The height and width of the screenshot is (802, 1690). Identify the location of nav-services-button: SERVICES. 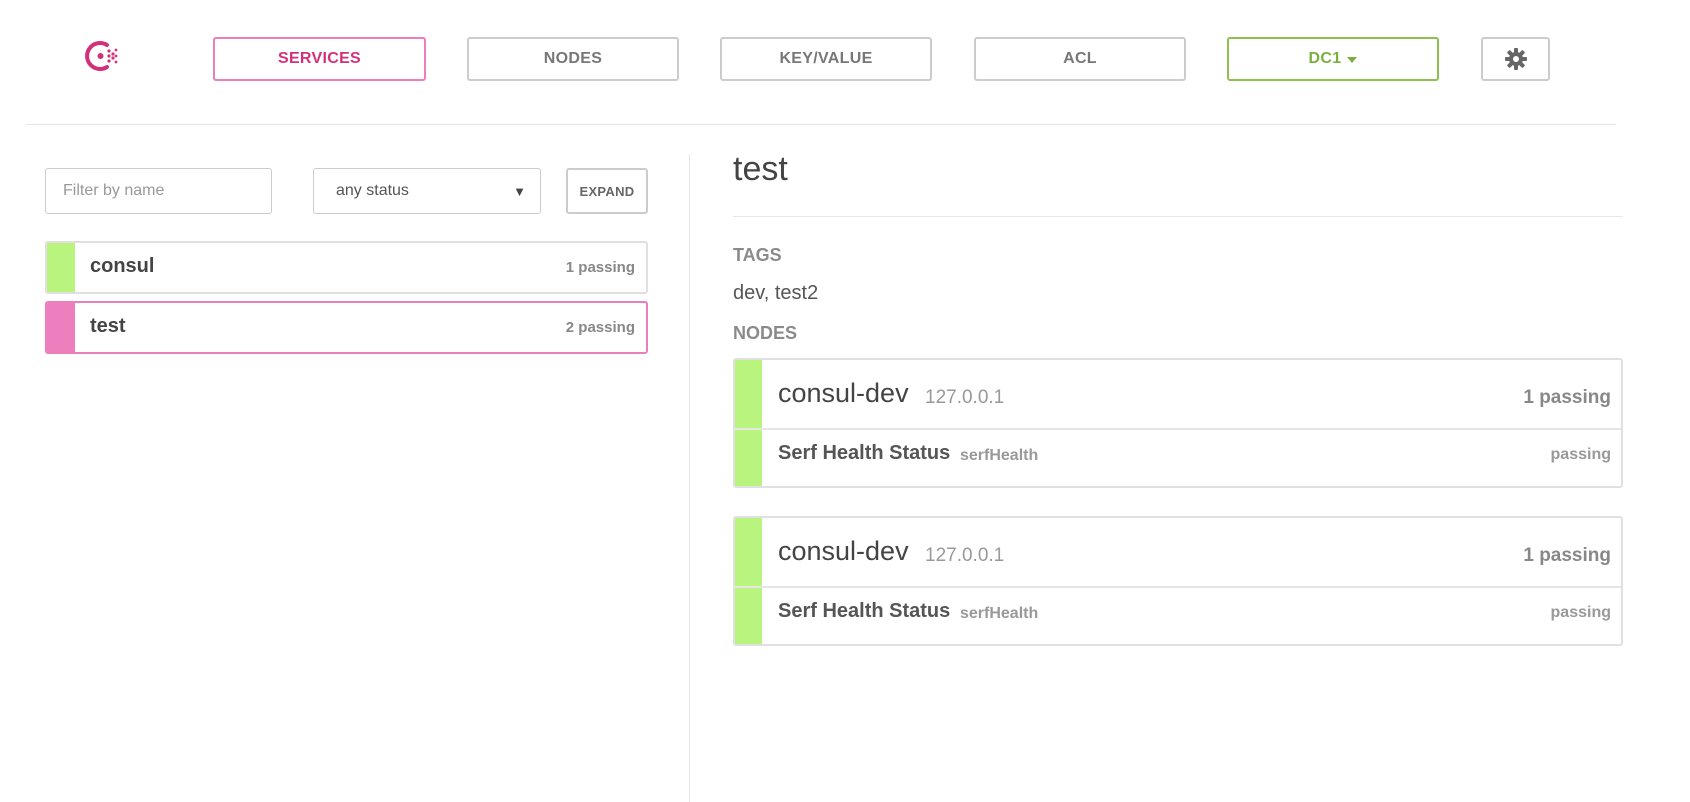
(319, 59).